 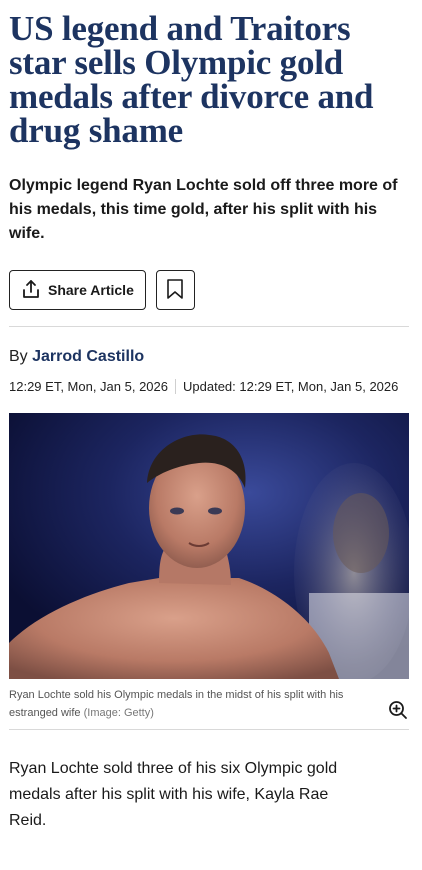 What do you see at coordinates (398, 710) in the screenshot?
I see `zoom-in-icon` at bounding box center [398, 710].